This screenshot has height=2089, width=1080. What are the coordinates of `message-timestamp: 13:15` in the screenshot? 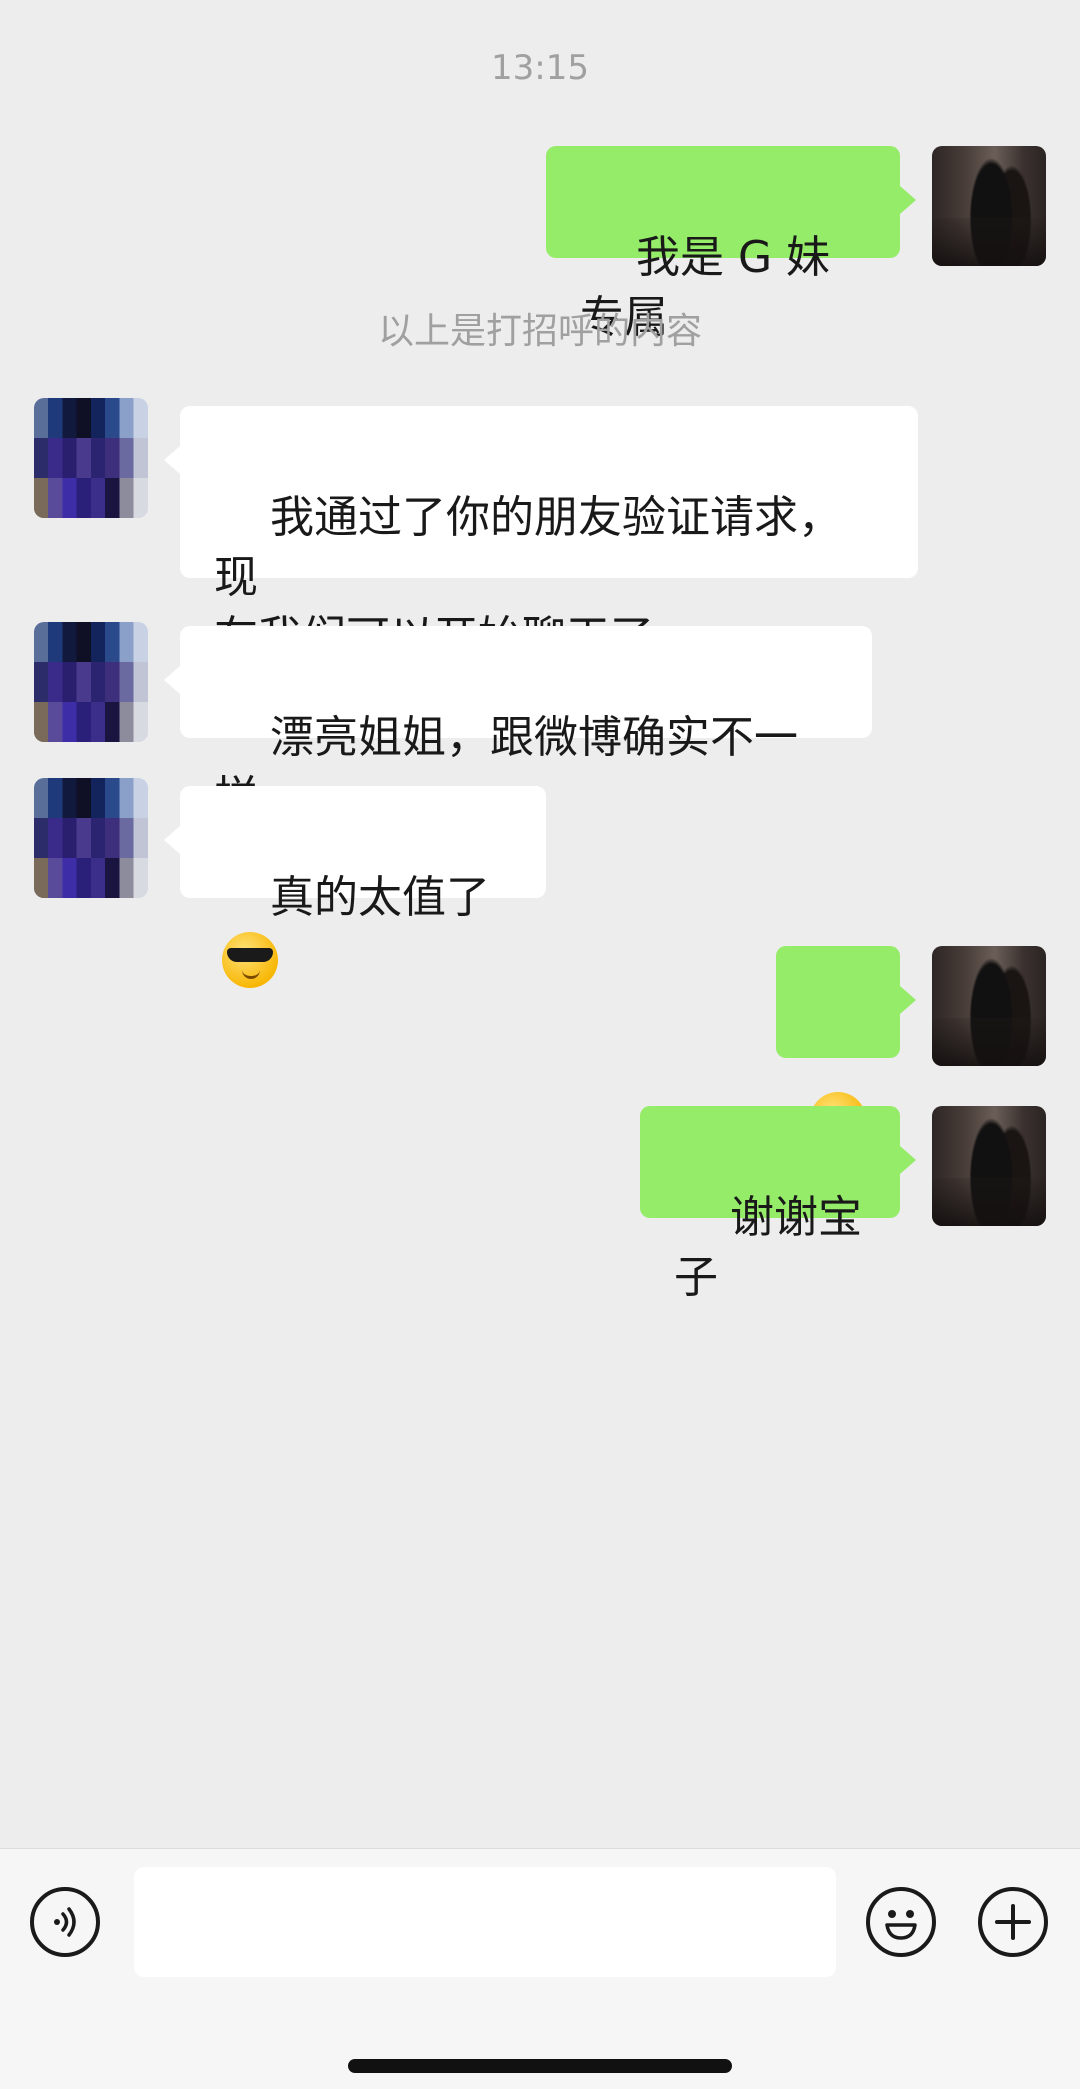 It's located at (540, 68).